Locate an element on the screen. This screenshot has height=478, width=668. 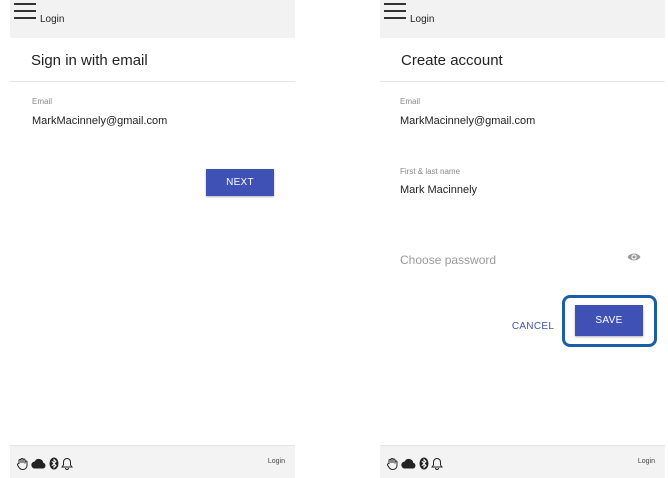
cancel-button: CANCEL is located at coordinates (533, 326).